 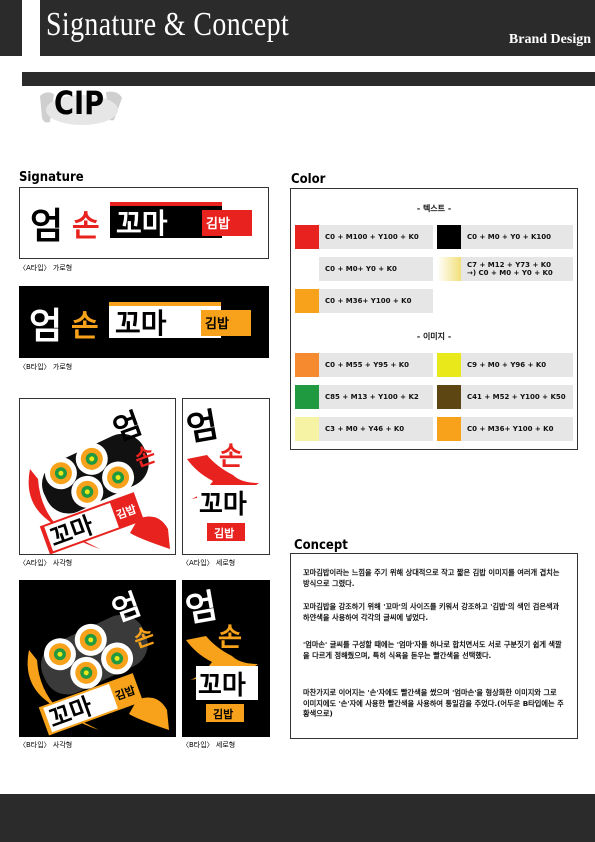 I want to click on logo-a-square: 엄 손 꼬마 김밥, so click(x=97, y=476).